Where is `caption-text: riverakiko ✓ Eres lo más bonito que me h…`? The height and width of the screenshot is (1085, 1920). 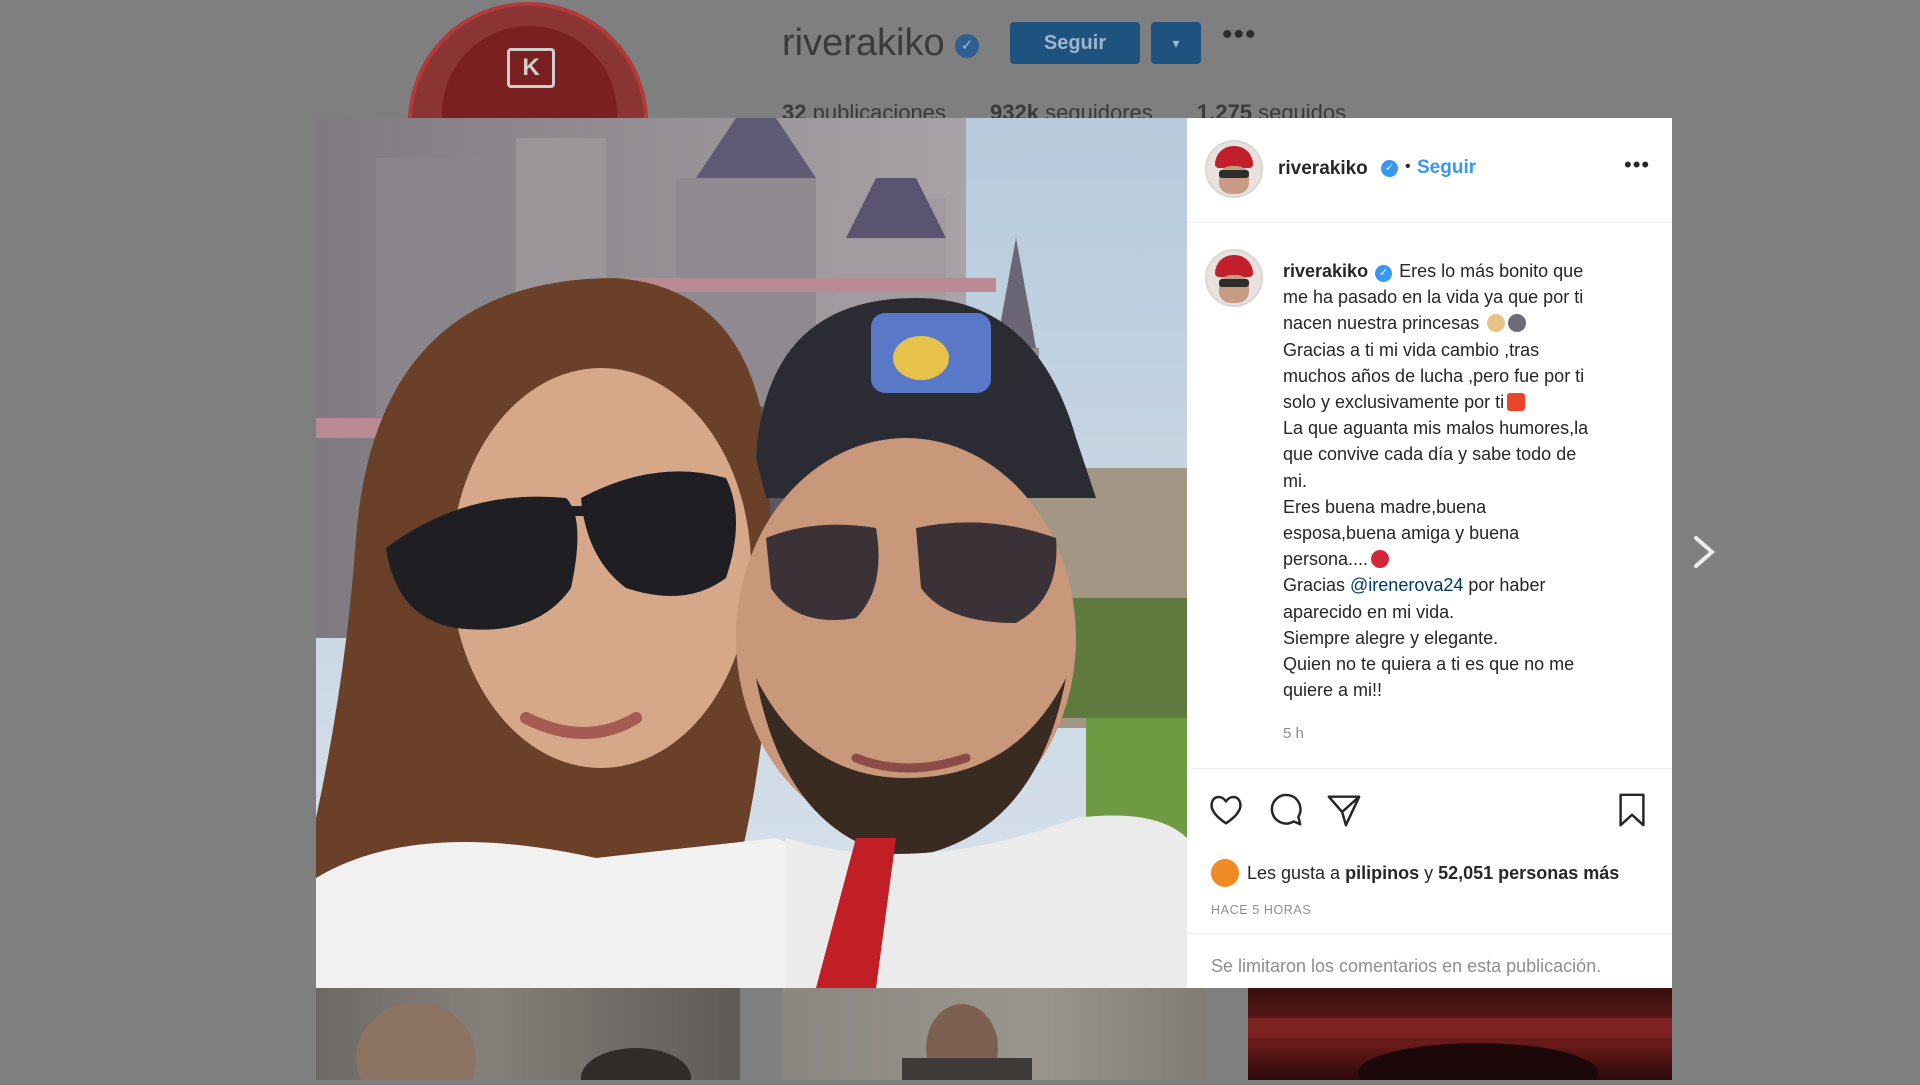 caption-text: riverakiko ✓ Eres lo más bonito que me h… is located at coordinates (1463, 503).